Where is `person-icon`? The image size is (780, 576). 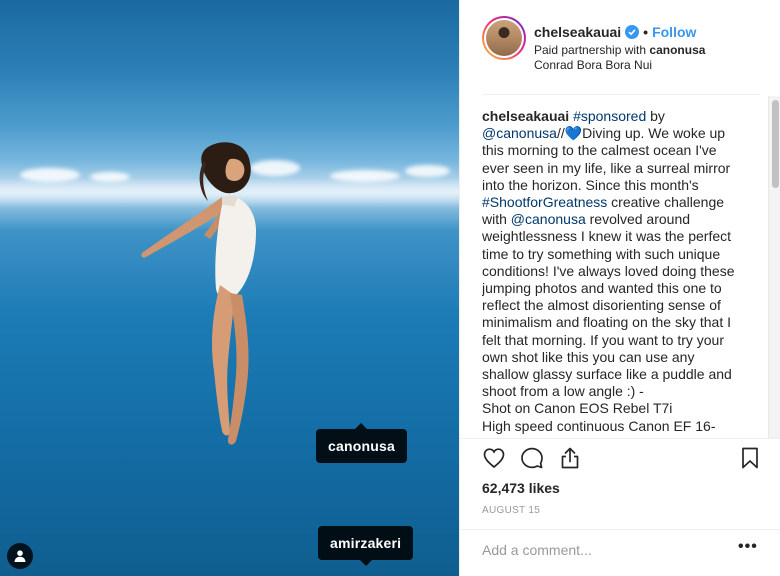 person-icon is located at coordinates (20, 556).